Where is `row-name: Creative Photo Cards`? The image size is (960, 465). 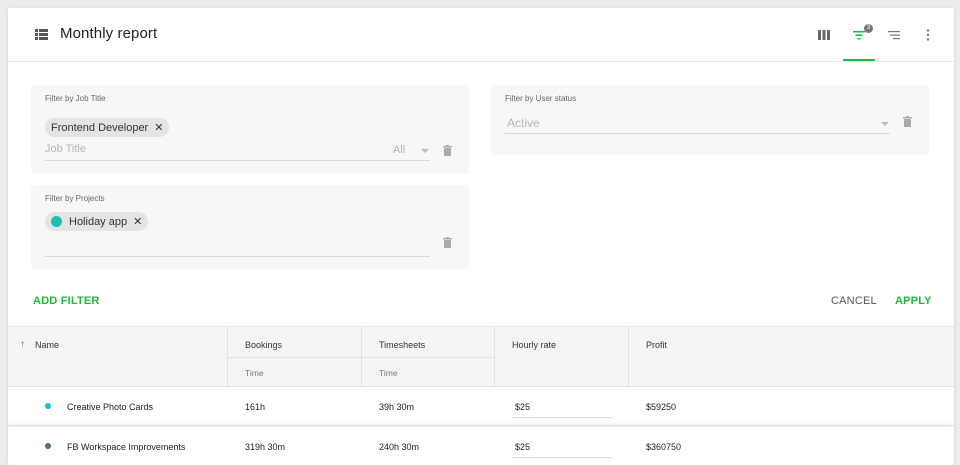 row-name: Creative Photo Cards is located at coordinates (110, 406).